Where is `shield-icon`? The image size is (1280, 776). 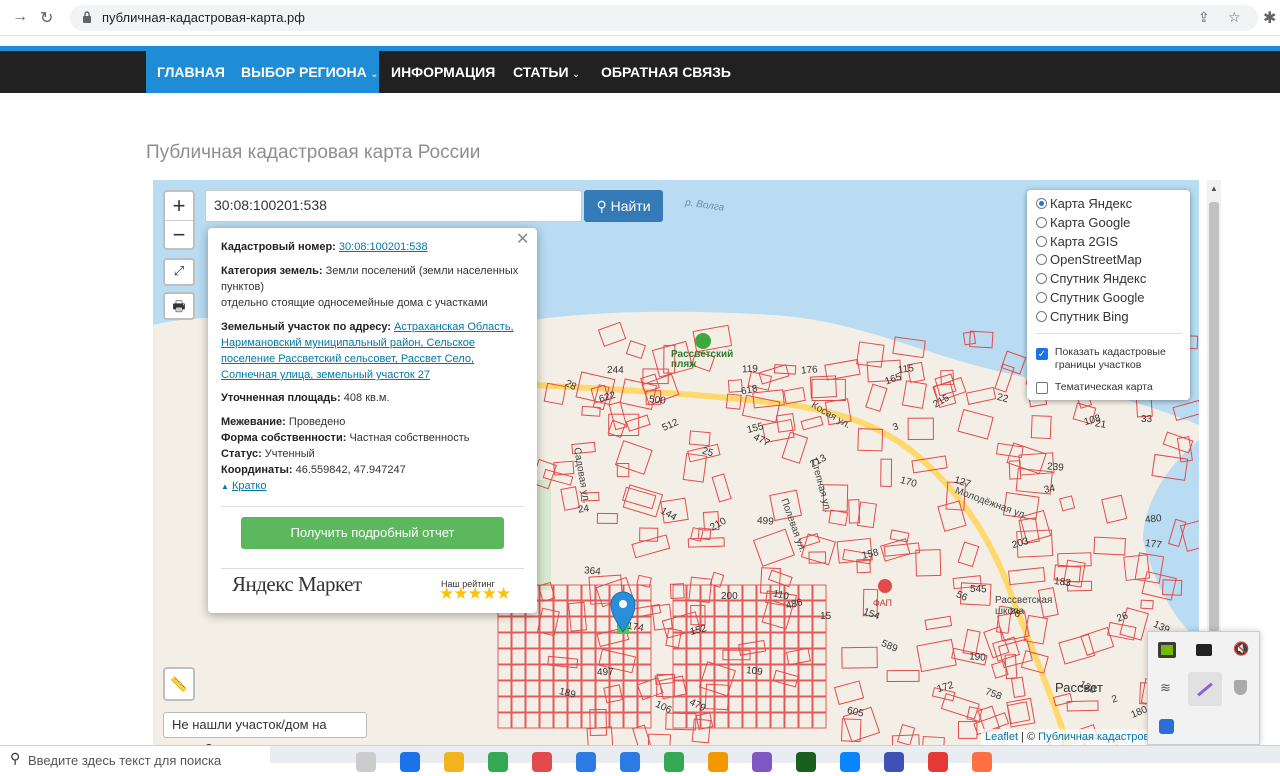
shield-icon is located at coordinates (1240, 687).